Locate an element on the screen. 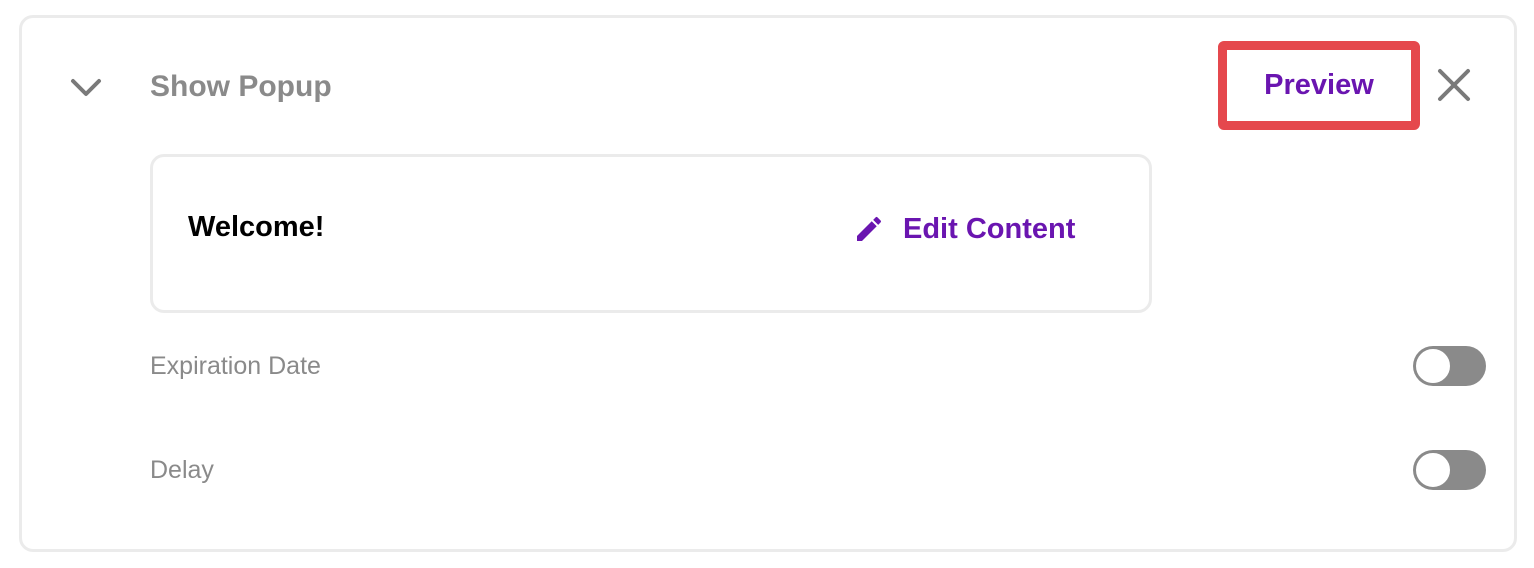  preview-button-label: Preview is located at coordinates (1319, 85).